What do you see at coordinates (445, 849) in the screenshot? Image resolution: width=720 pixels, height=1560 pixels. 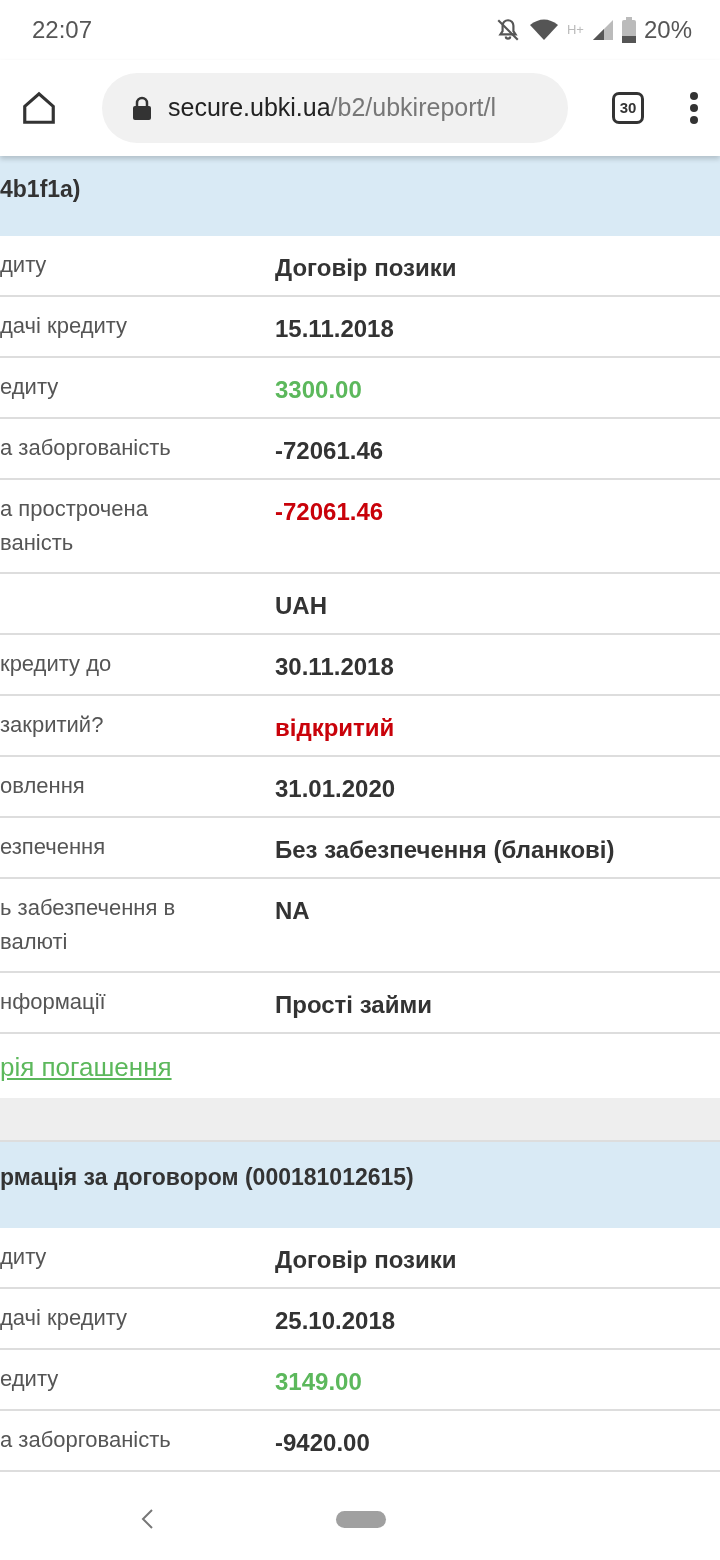 I see `field-value: Без забезпечення (бланкові)` at bounding box center [445, 849].